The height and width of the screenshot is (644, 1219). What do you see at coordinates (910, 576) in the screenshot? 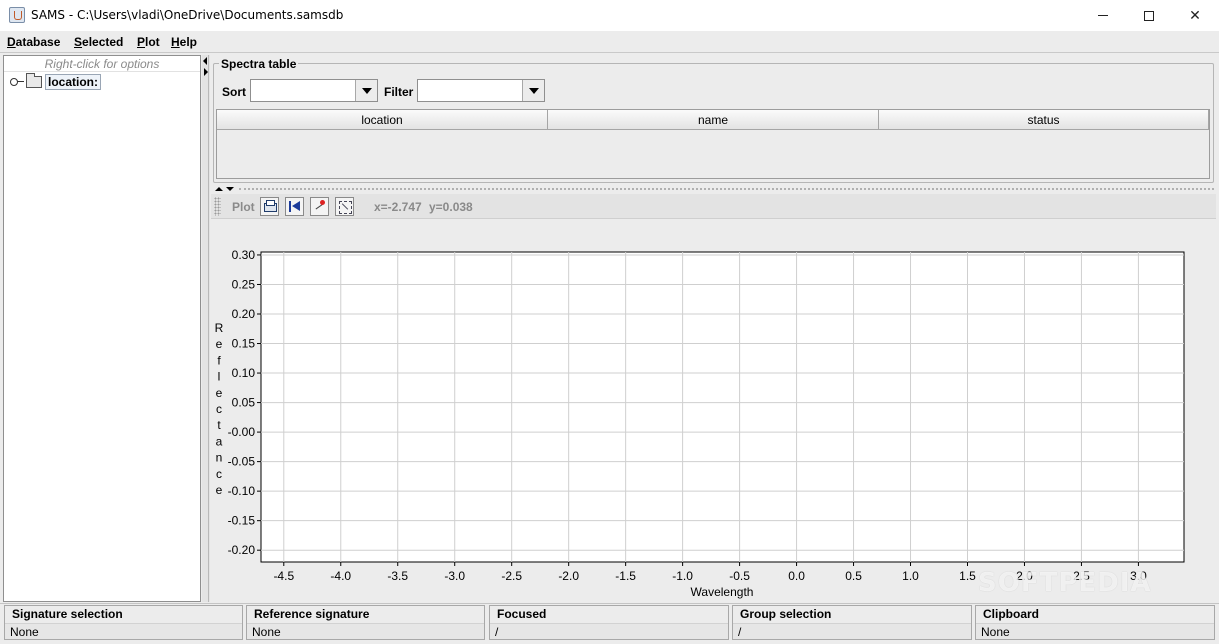
I see `x-tick-label: 1.0` at bounding box center [910, 576].